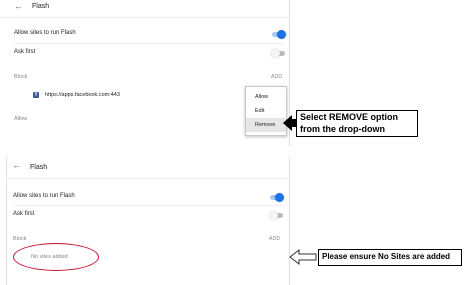 The height and width of the screenshot is (285, 474). Describe the element at coordinates (349, 117) in the screenshot. I see `callout-line-1: Select REMOVE option` at that location.